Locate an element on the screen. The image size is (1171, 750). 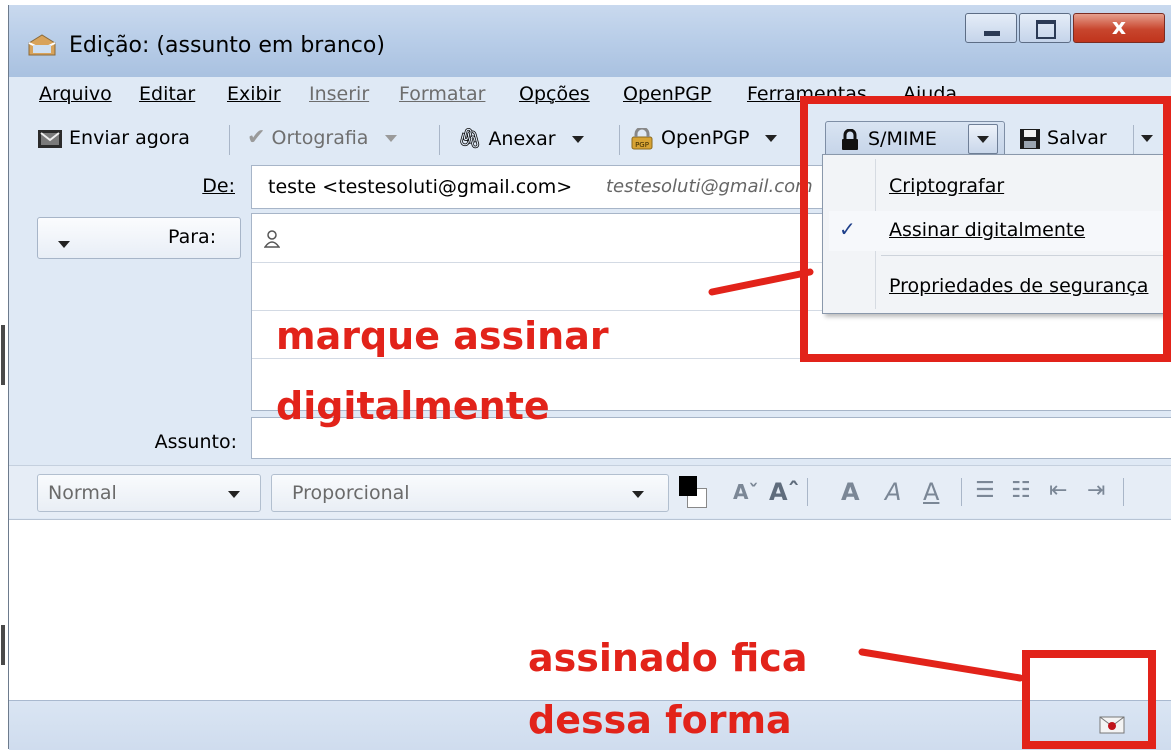
highlight-box-signed-icon is located at coordinates (1089, 699).